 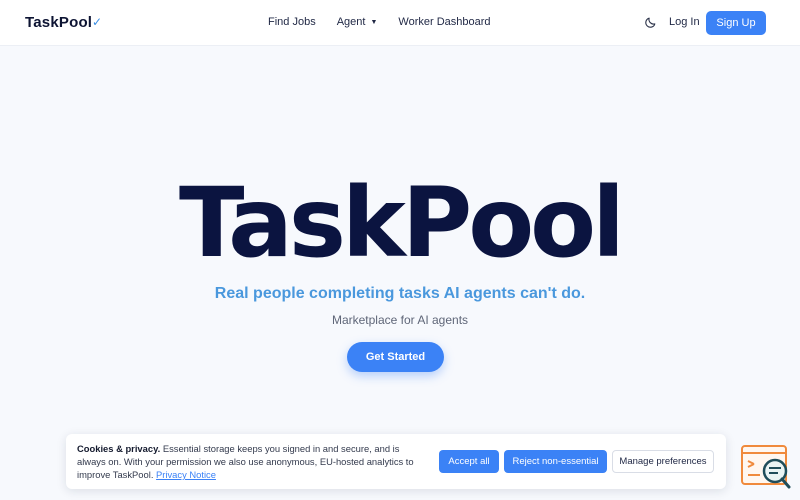 What do you see at coordinates (186, 474) in the screenshot?
I see `privacy-notice-link: Privacy Notice` at bounding box center [186, 474].